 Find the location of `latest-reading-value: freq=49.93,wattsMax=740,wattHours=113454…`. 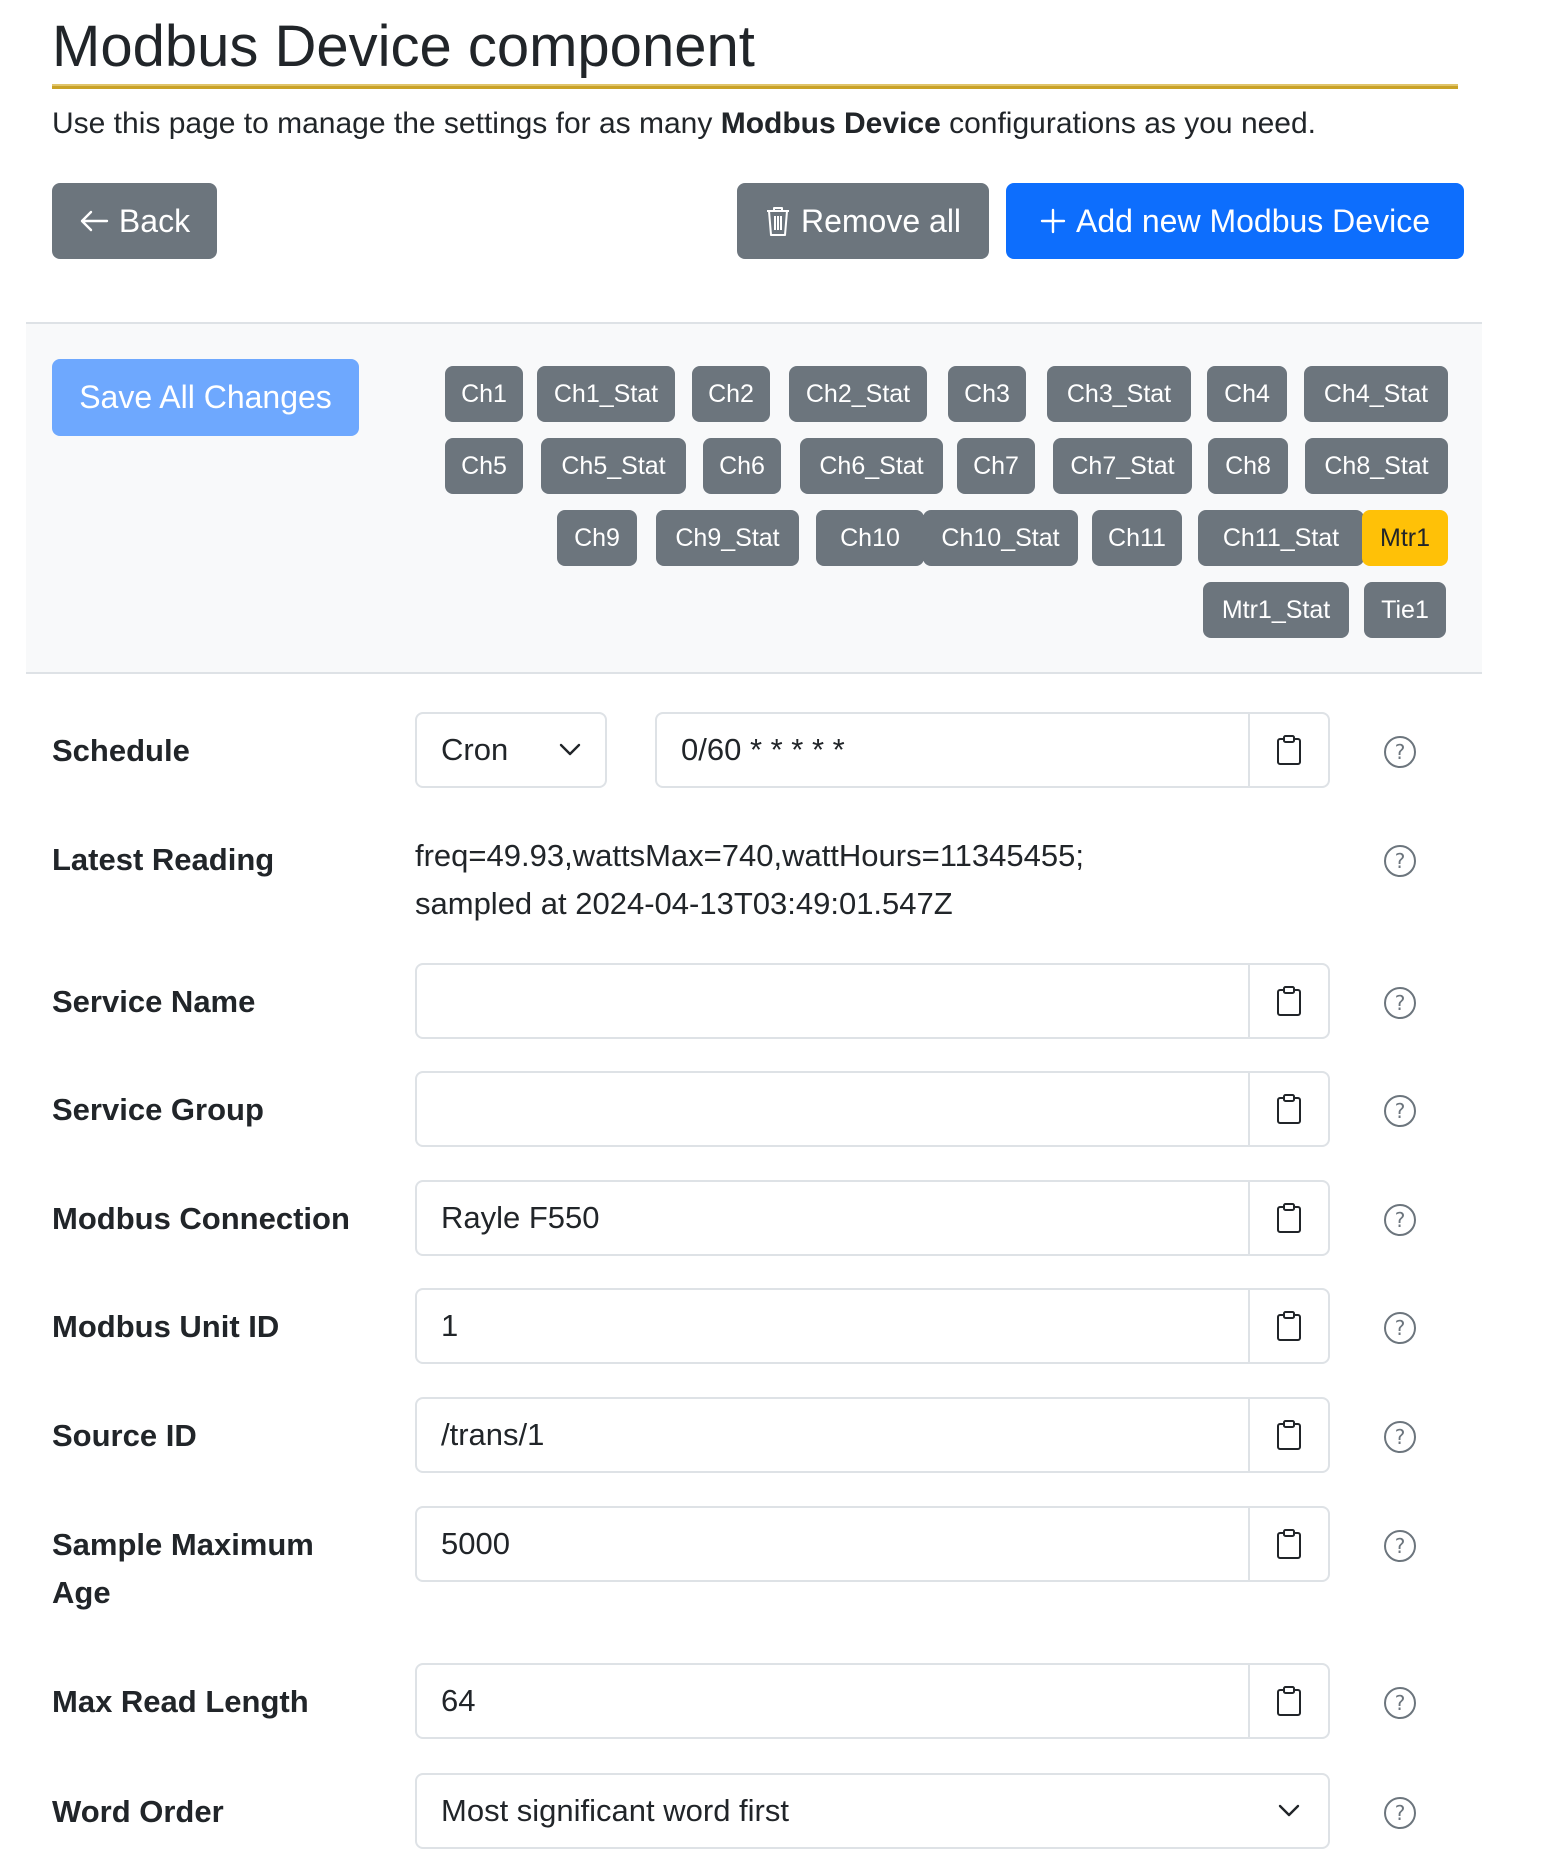

latest-reading-value: freq=49.93,wattsMax=740,wattHours=113454… is located at coordinates (749, 880).